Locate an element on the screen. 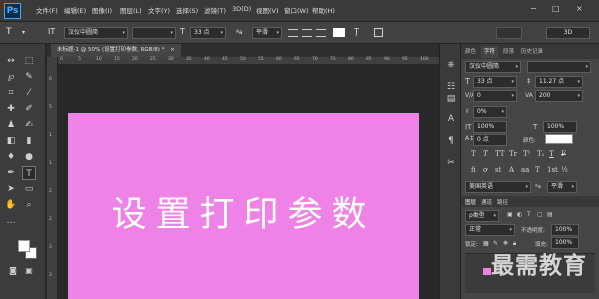 This screenshot has width=599, height=299. filter-smart-icon: ▤ is located at coordinates (550, 214).